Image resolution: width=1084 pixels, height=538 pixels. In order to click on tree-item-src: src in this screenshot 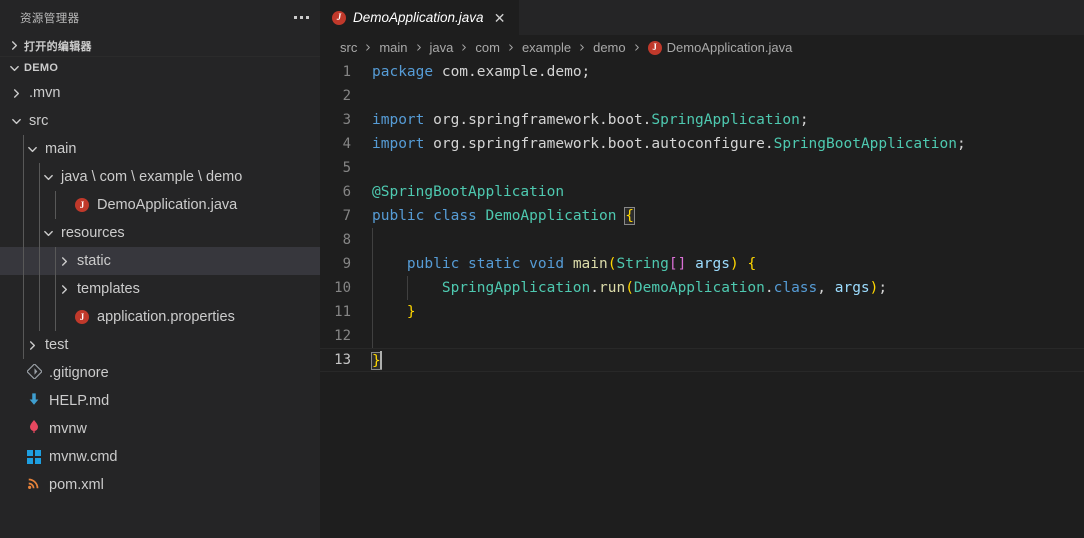, I will do `click(160, 121)`.